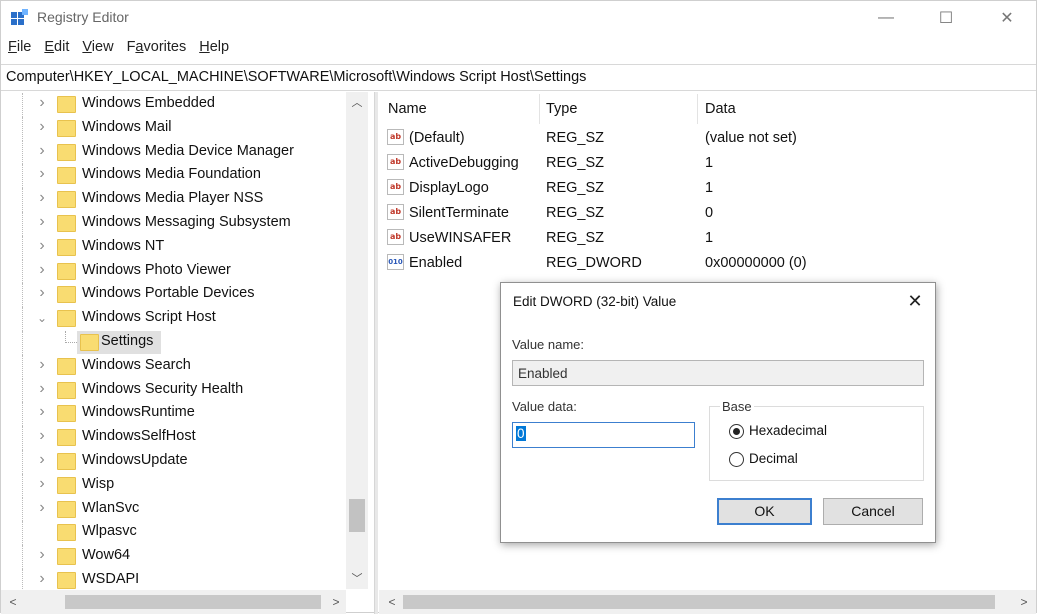  What do you see at coordinates (157, 51) in the screenshot?
I see `menu-favorites: Favorites` at bounding box center [157, 51].